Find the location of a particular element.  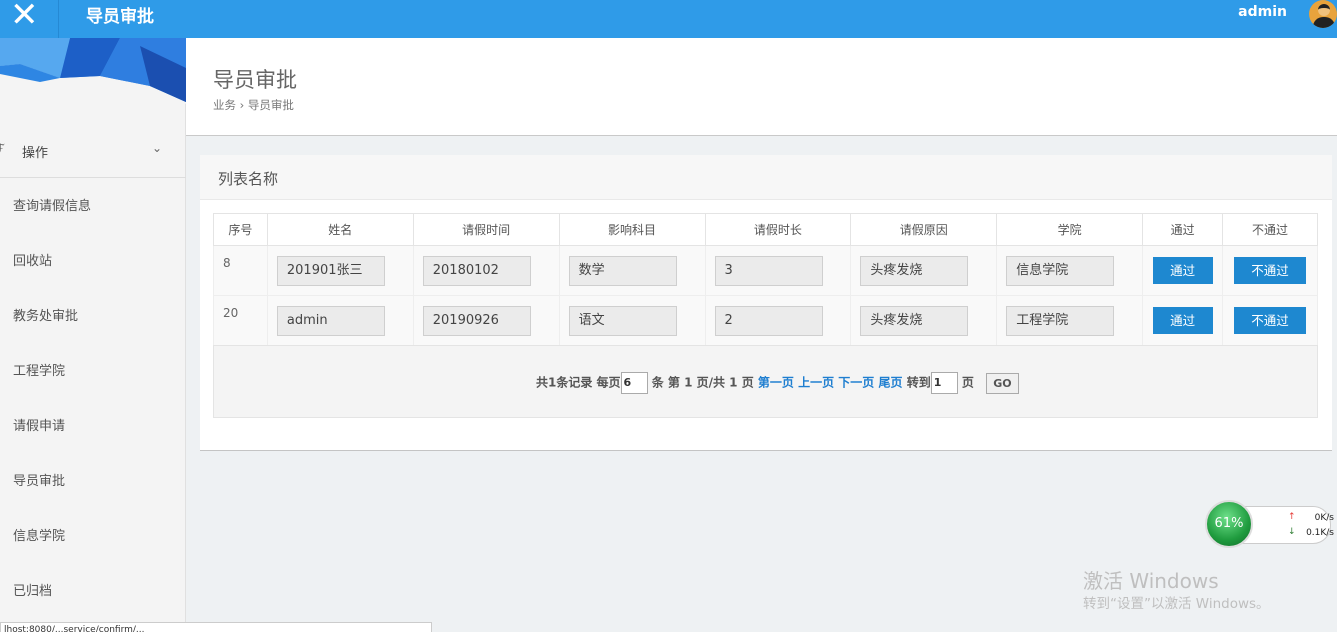

name-field: 201901张三 is located at coordinates (330, 270).